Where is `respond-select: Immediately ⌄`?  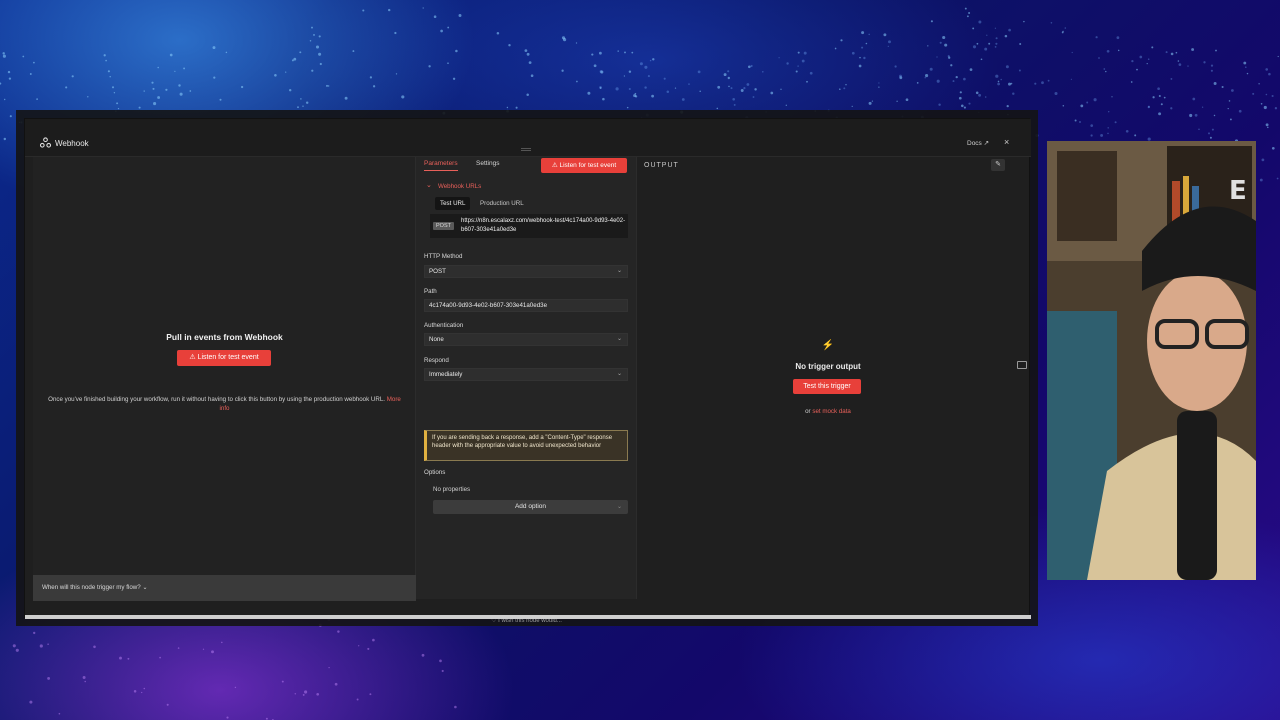 respond-select: Immediately ⌄ is located at coordinates (526, 374).